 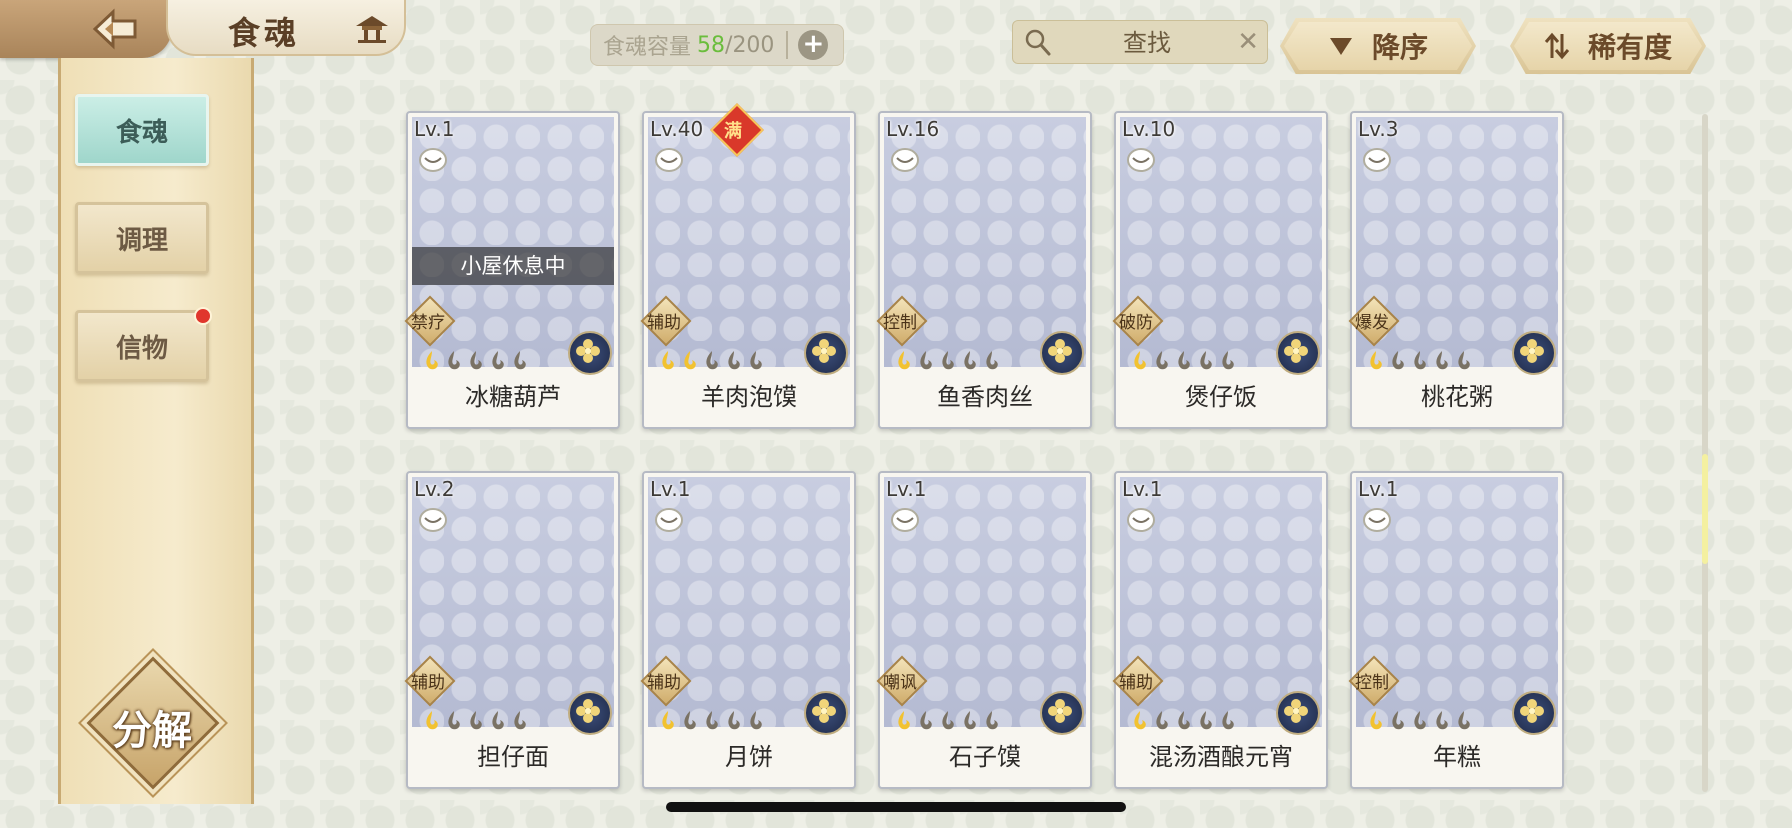 I want to click on sidebar-item-label: 食魂, so click(x=141, y=132).